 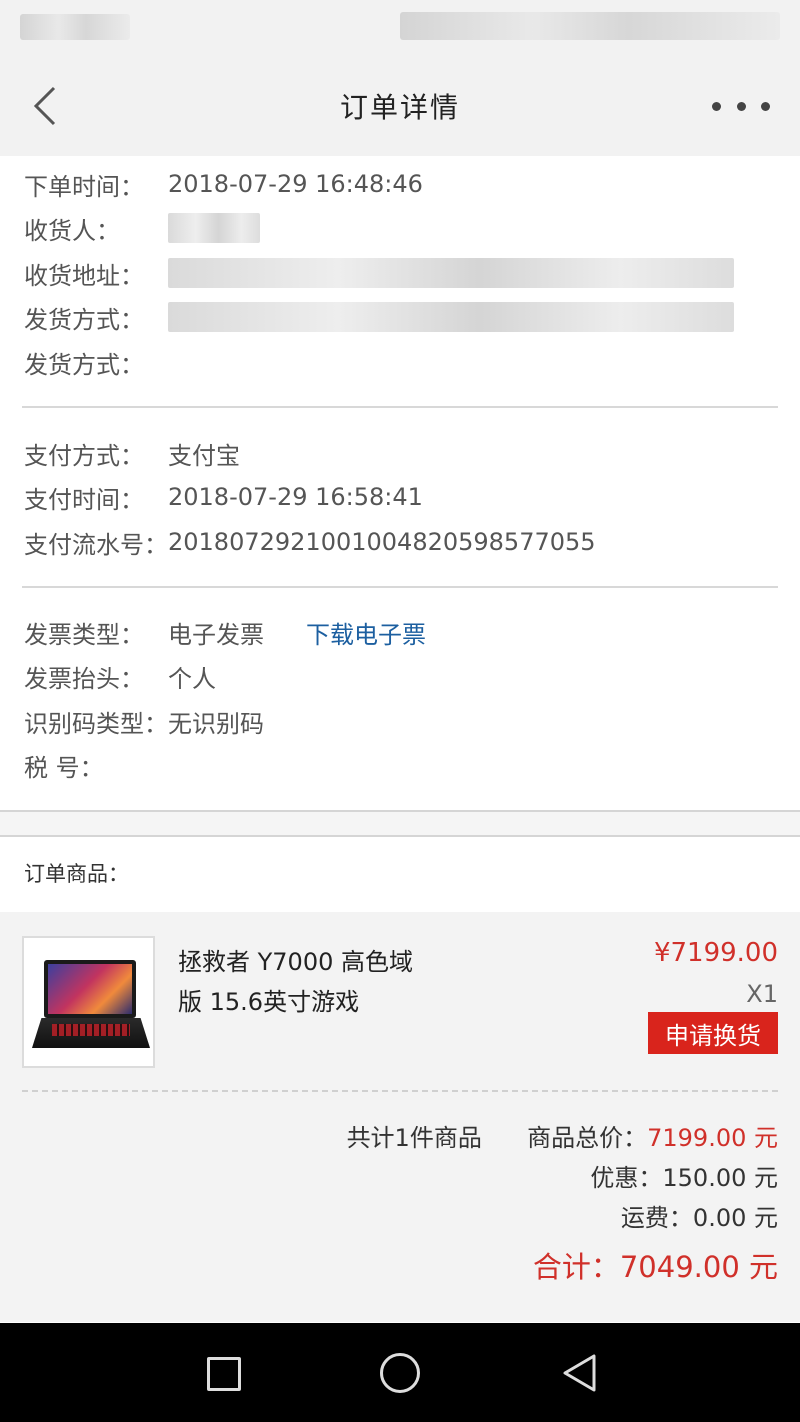 I want to click on system-navigation-bar, so click(x=400, y=1372).